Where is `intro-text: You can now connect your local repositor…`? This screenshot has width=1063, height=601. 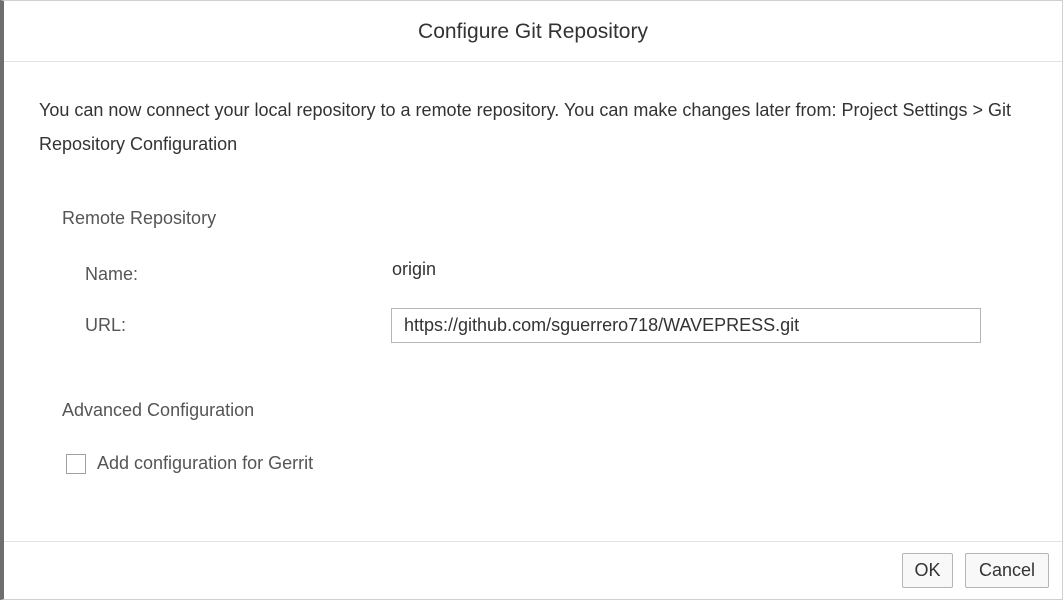
intro-text: You can now connect your local repositor… is located at coordinates (525, 127).